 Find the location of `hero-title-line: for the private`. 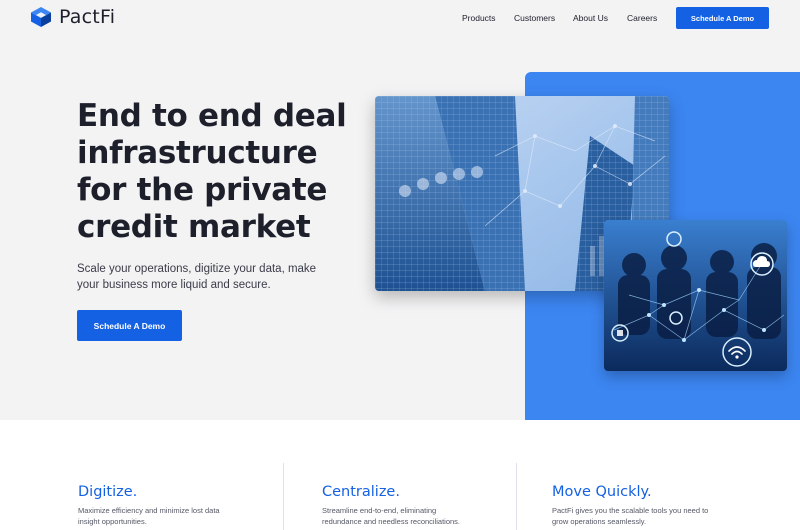

hero-title-line: for the private is located at coordinates (202, 190).